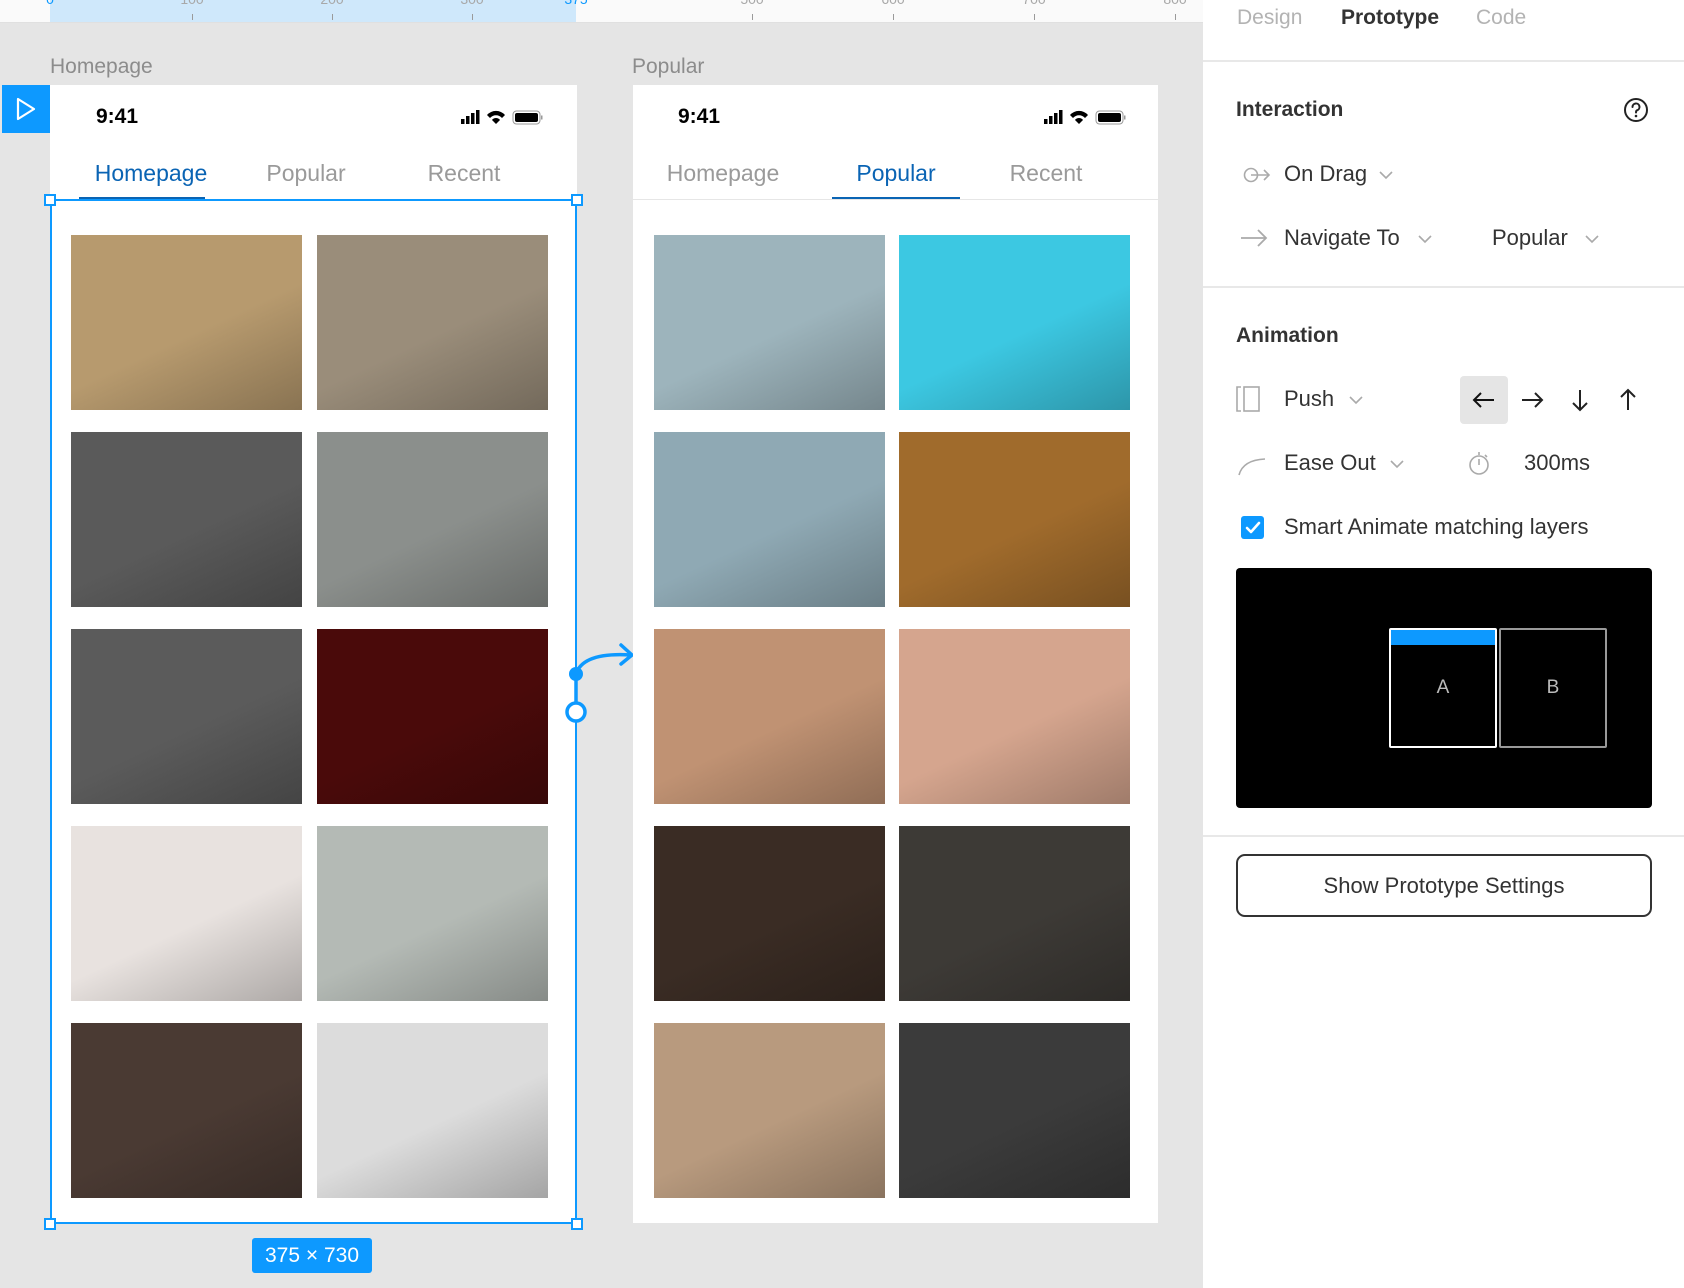  Describe the element at coordinates (1252, 467) in the screenshot. I see `ease-out-curve-icon` at that location.